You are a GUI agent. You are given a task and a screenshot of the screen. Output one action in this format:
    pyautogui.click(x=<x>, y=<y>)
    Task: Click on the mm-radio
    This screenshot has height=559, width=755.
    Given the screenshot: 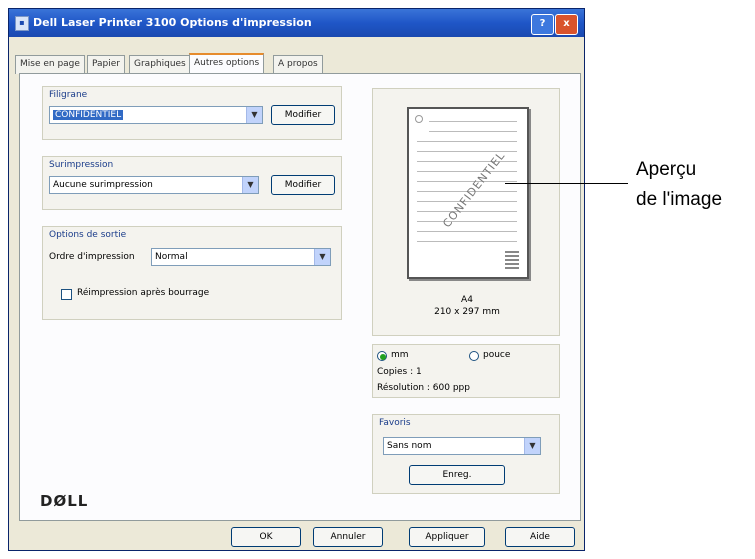 What is the action you would take?
    pyautogui.click(x=382, y=356)
    